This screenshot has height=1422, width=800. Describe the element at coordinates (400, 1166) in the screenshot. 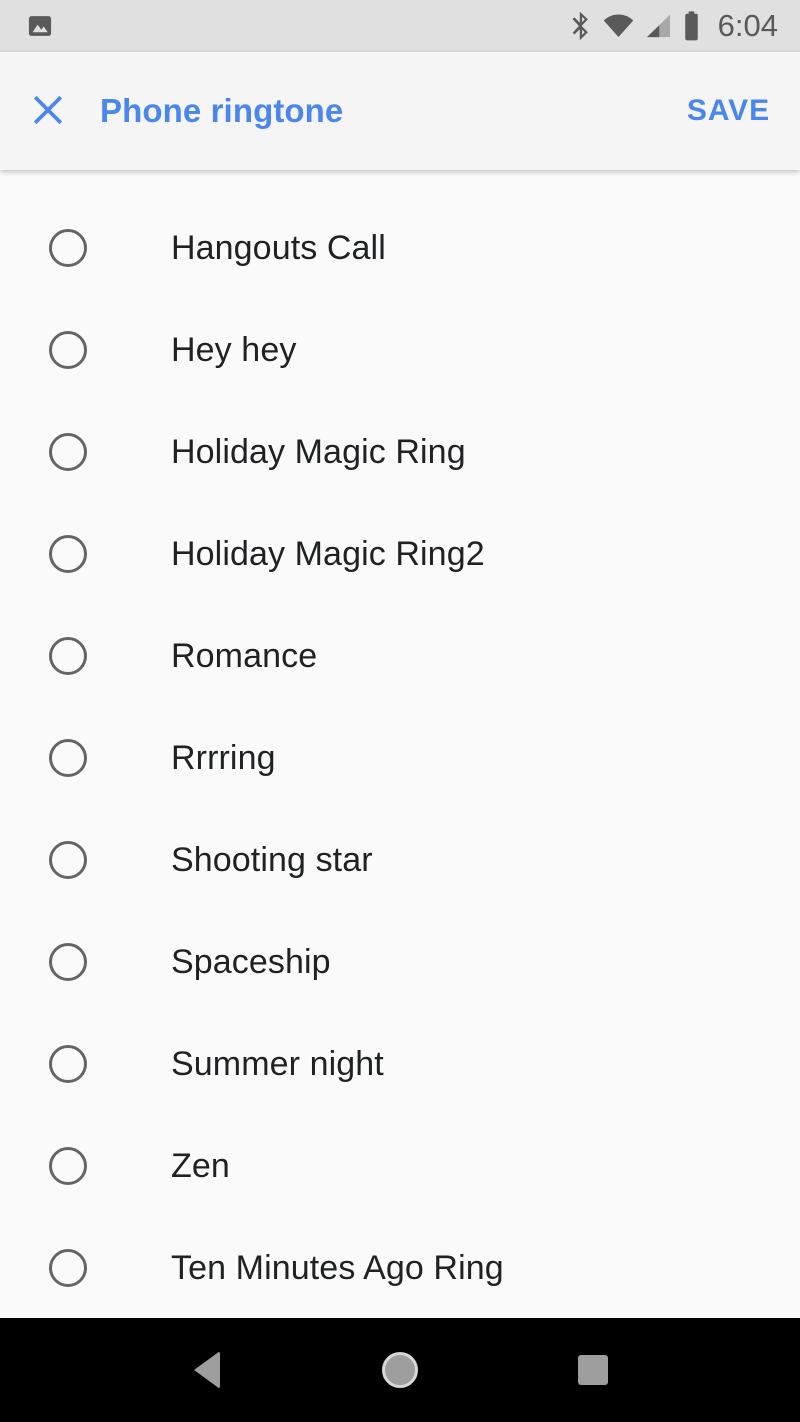

I see `list-item: Zen` at that location.